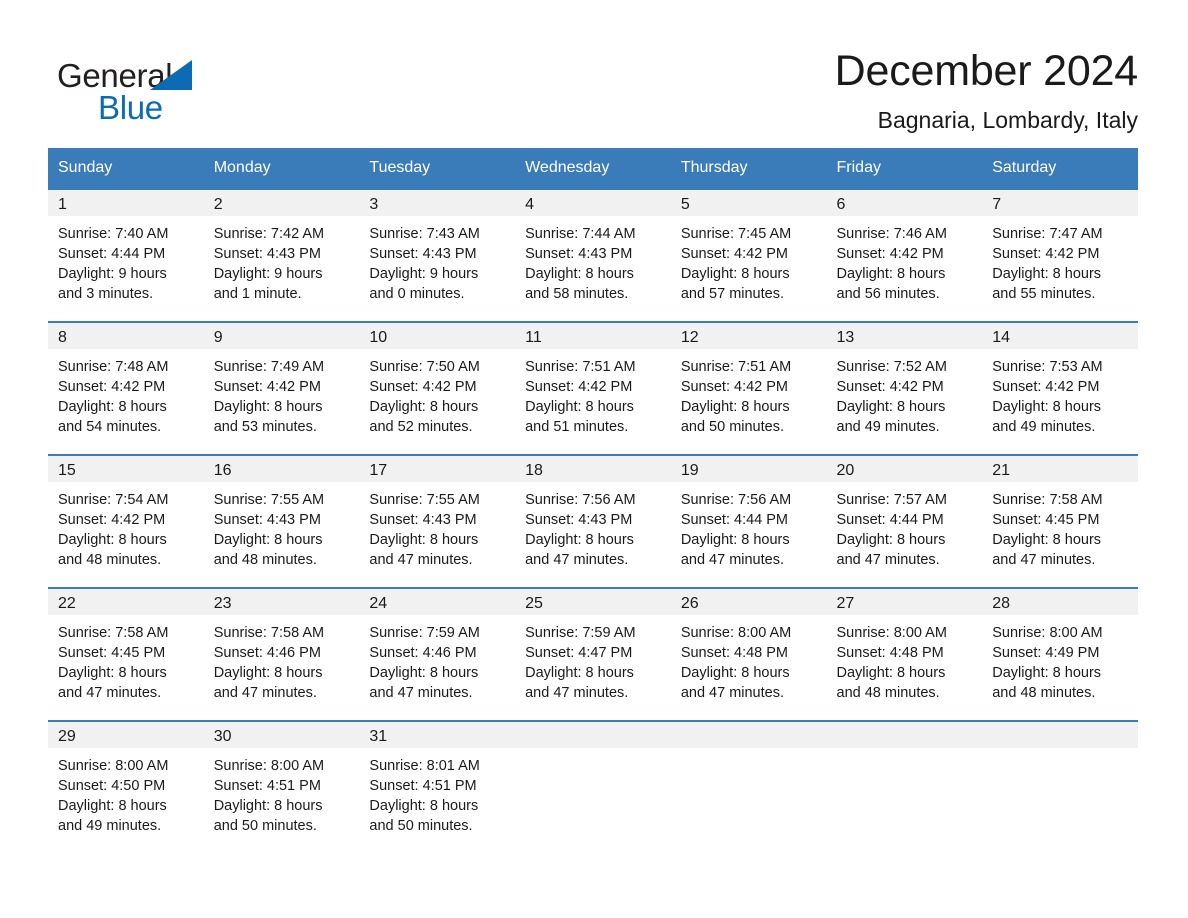 The width and height of the screenshot is (1188, 918). What do you see at coordinates (269, 234) in the screenshot?
I see `sunrise-text: Sunrise: 7:42 AM` at bounding box center [269, 234].